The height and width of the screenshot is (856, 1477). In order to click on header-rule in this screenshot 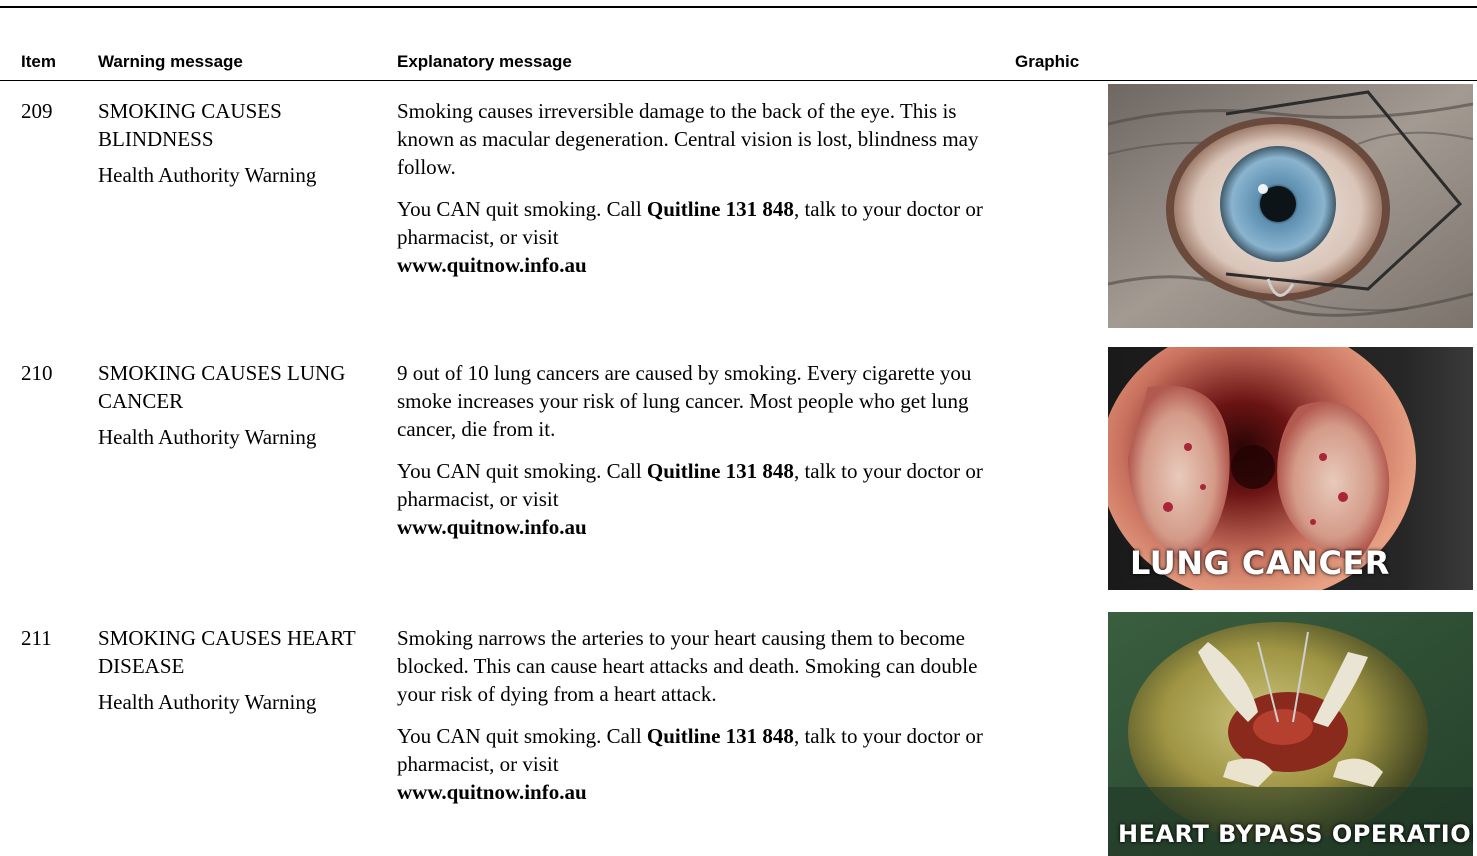, I will do `click(738, 80)`.